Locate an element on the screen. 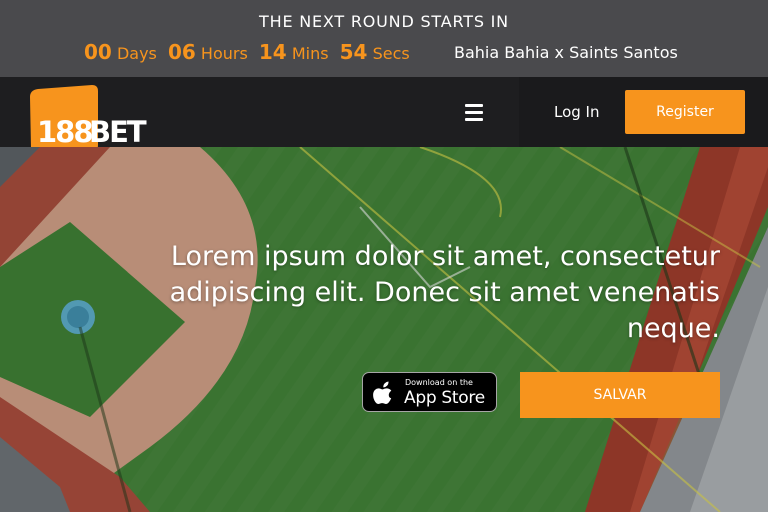  secs-label: Secs is located at coordinates (391, 53).